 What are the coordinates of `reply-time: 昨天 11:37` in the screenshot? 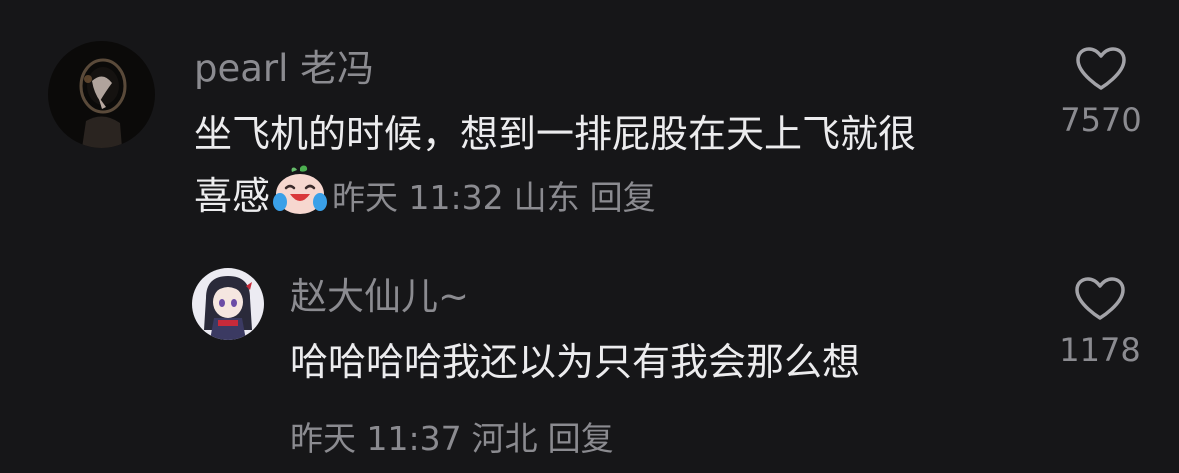 It's located at (376, 438).